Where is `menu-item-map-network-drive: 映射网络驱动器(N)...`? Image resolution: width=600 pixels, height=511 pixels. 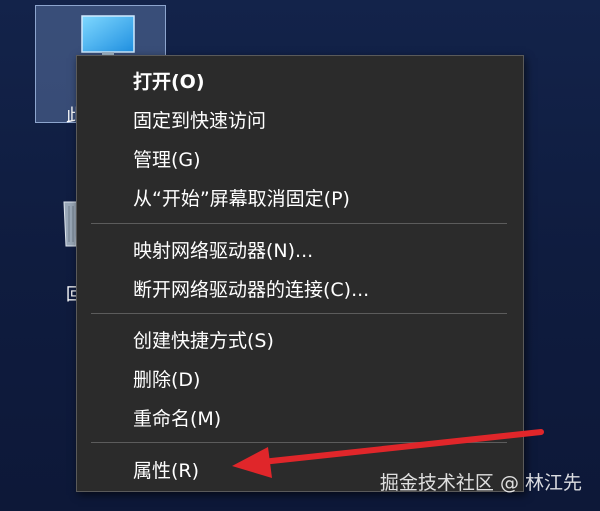
menu-item-map-network-drive: 映射网络驱动器(N)... is located at coordinates (300, 249).